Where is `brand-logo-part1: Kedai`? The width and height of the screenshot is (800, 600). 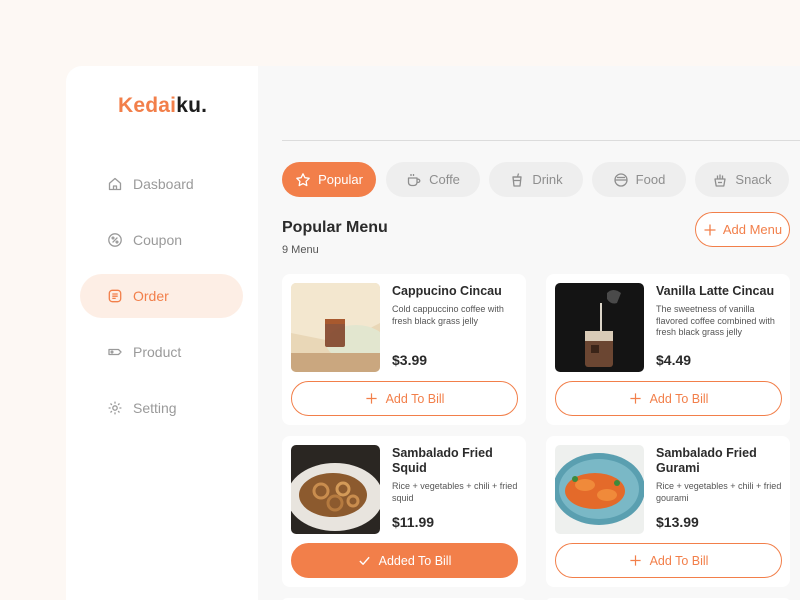 brand-logo-part1: Kedai is located at coordinates (147, 105).